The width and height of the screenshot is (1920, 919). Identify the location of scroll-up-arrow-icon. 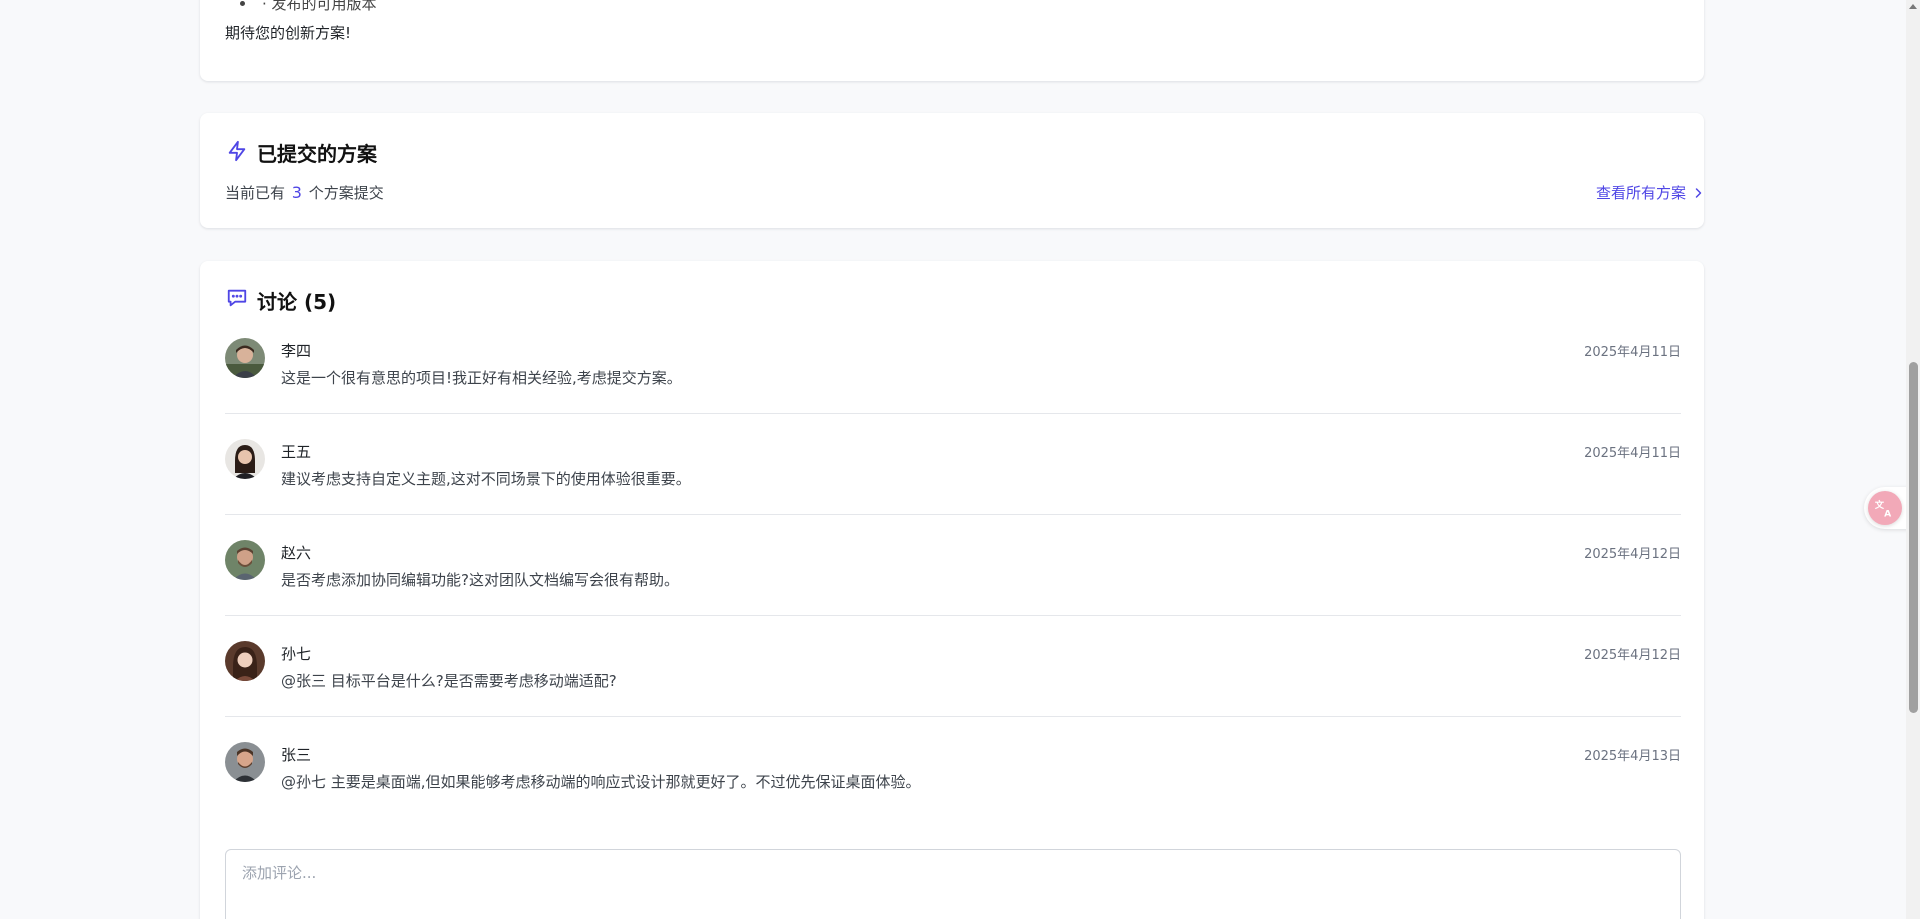
(1913, 6).